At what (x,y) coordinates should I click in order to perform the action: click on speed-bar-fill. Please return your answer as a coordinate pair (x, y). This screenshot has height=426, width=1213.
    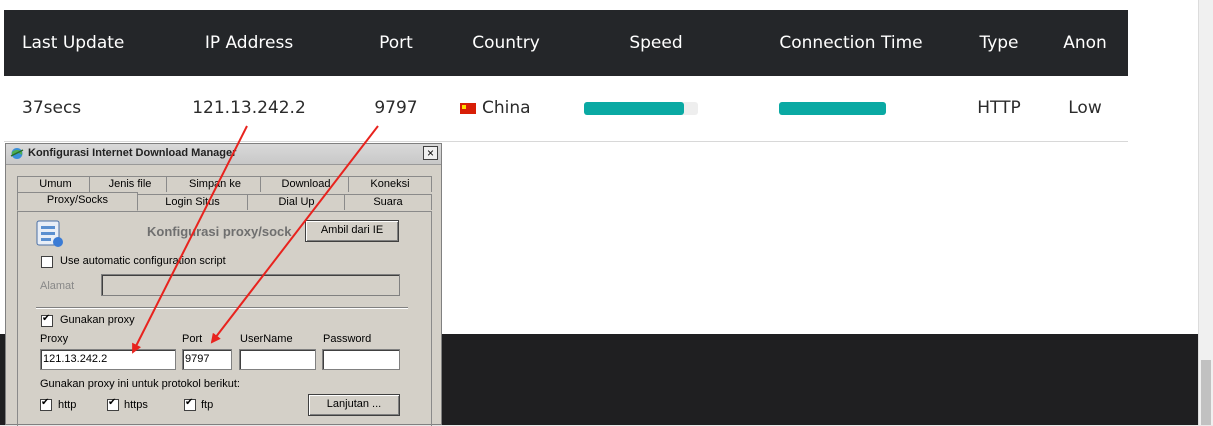
    Looking at the image, I should click on (634, 108).